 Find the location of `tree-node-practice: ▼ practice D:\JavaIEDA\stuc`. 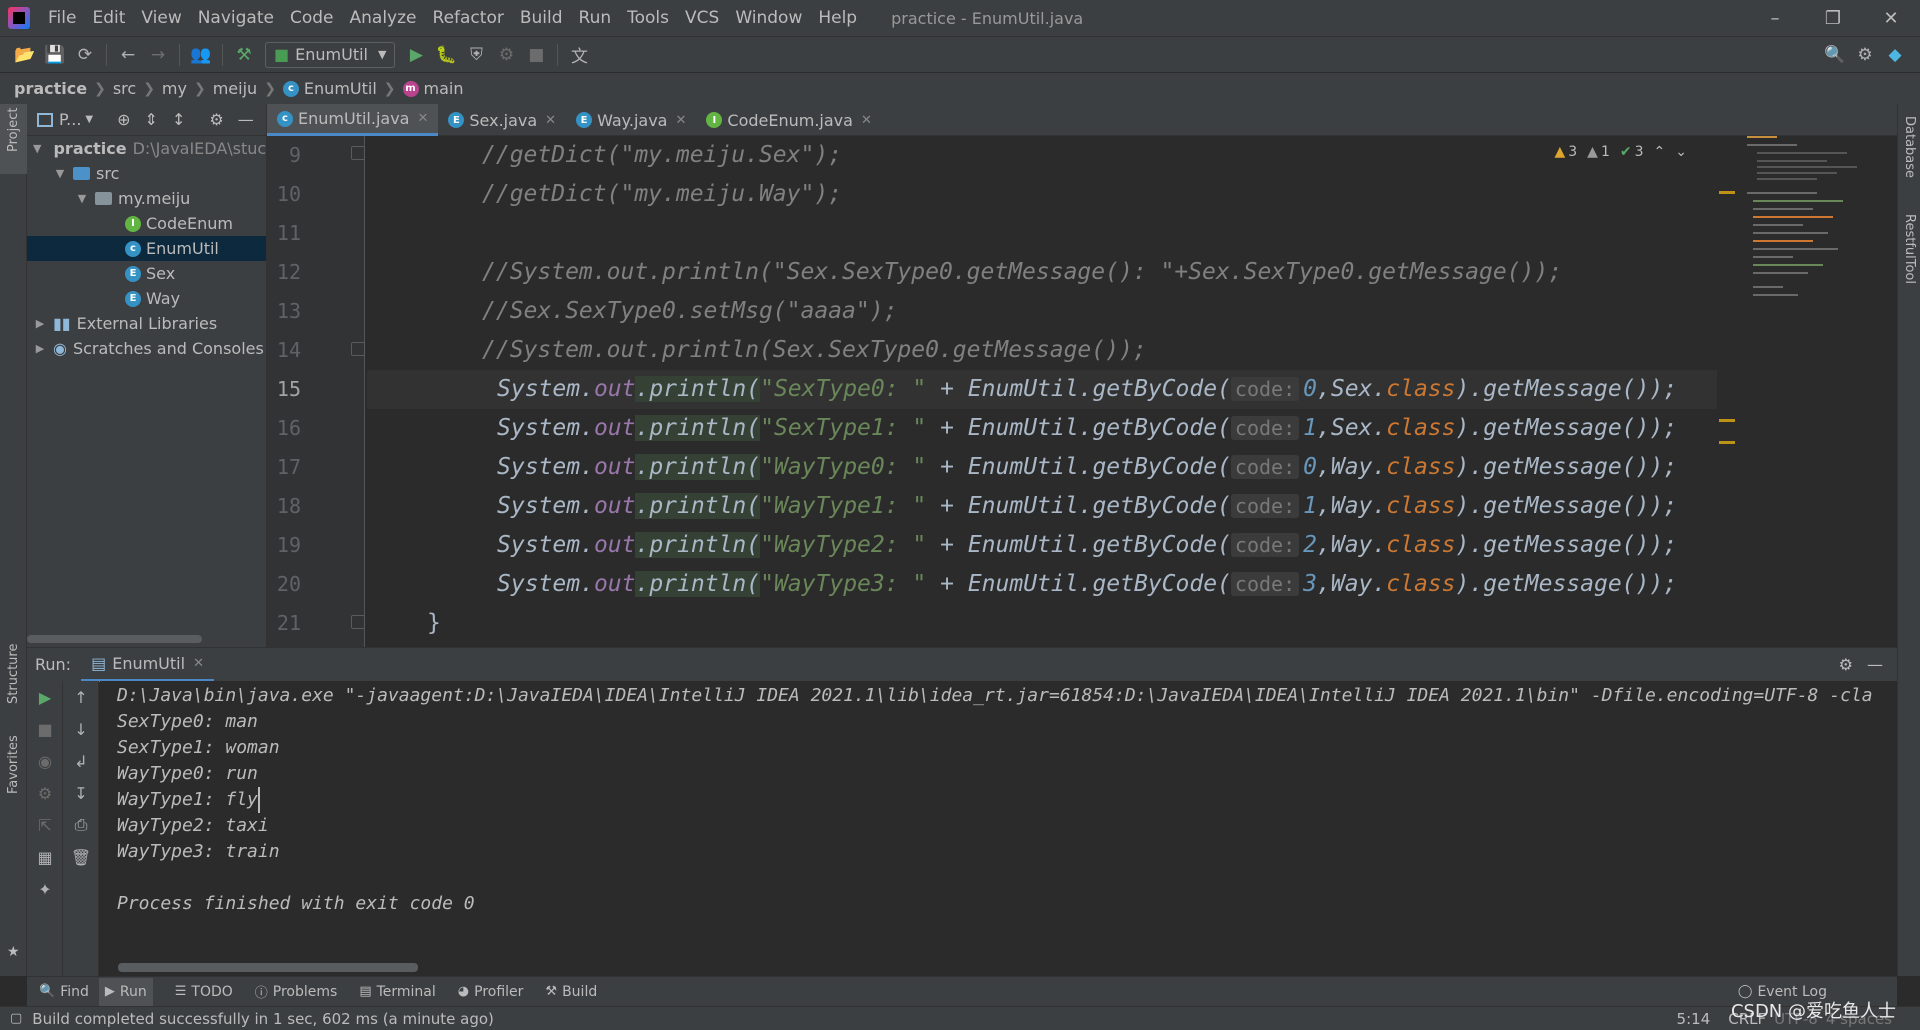

tree-node-practice: ▼ practice D:\JavaIEDA\stuc is located at coordinates (146, 148).